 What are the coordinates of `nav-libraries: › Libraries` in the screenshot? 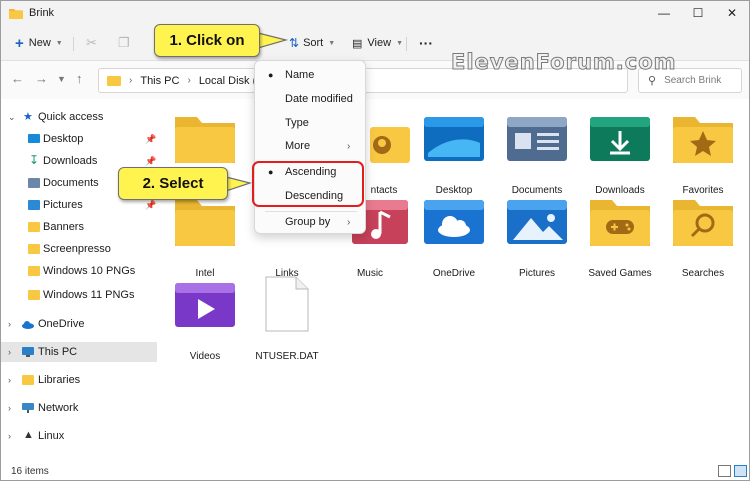 It's located at (79, 380).